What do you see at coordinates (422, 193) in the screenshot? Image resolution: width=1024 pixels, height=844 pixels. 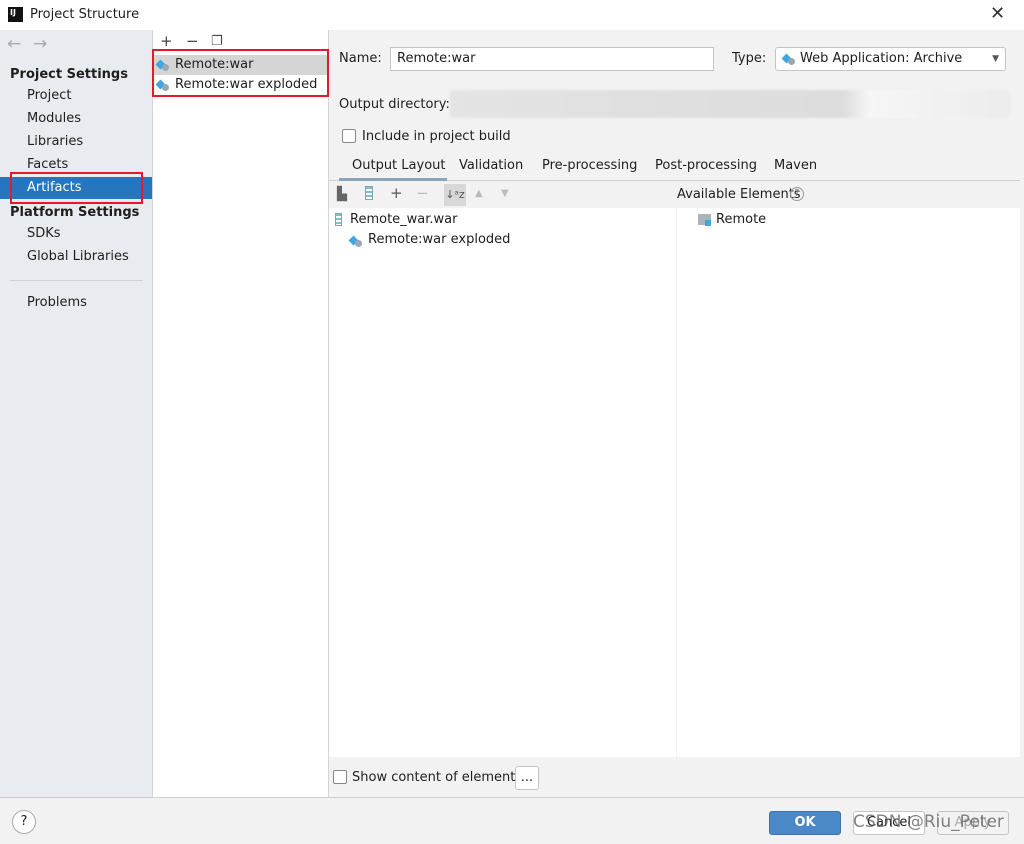 I see `remove-element-icon: −` at bounding box center [422, 193].